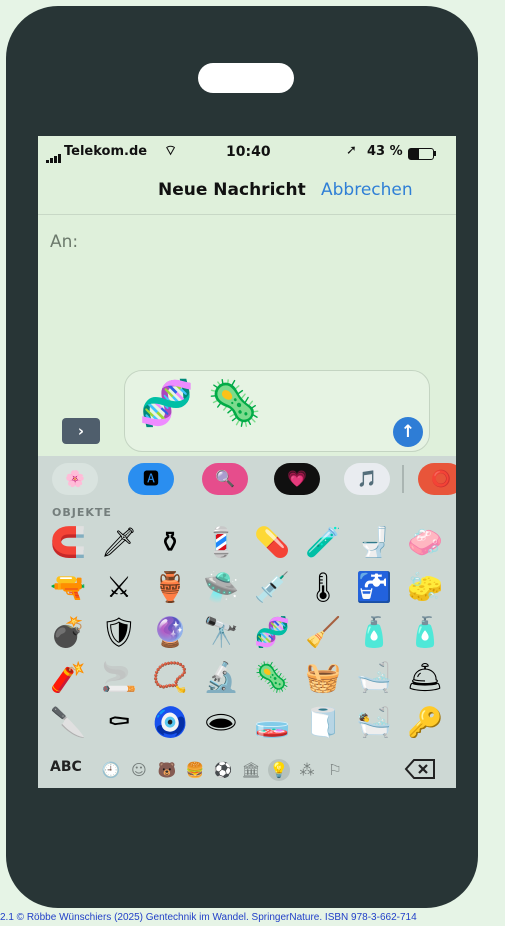 The width and height of the screenshot is (505, 926). Describe the element at coordinates (272, 632) in the screenshot. I see `emoji-key: 🧬` at that location.